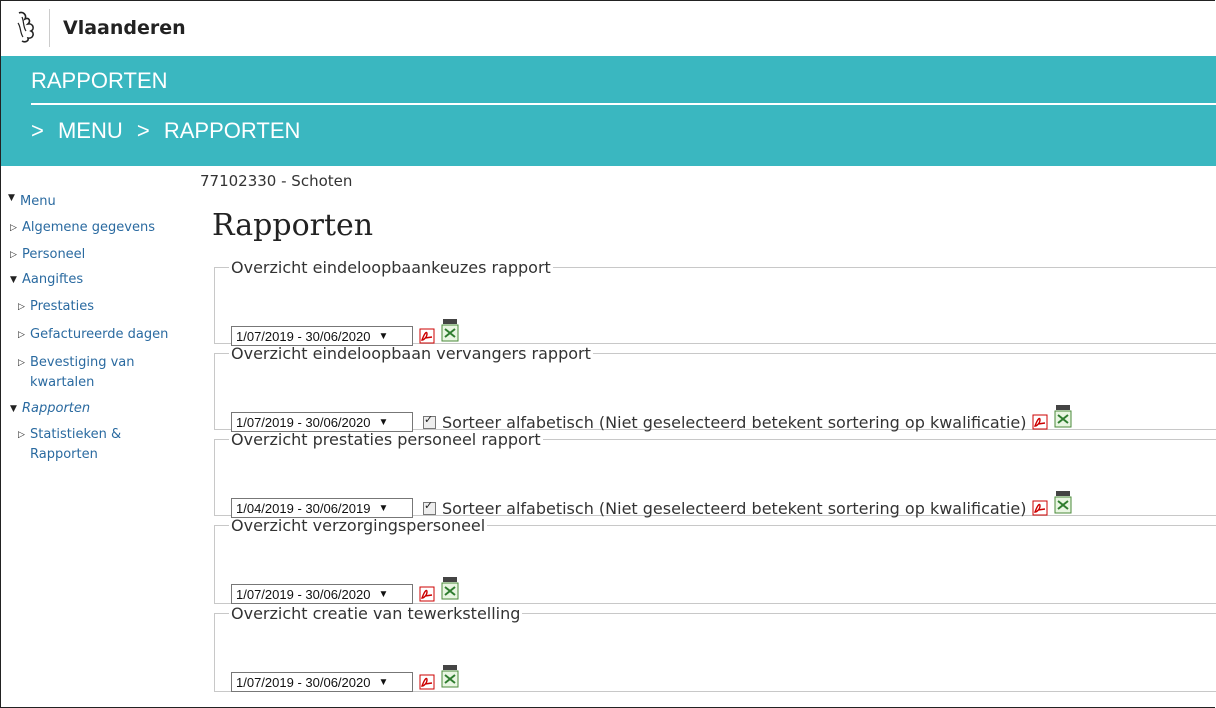 This screenshot has width=1216, height=708. I want to click on panel-legend: Overzicht prestaties personeel rapport, so click(386, 439).